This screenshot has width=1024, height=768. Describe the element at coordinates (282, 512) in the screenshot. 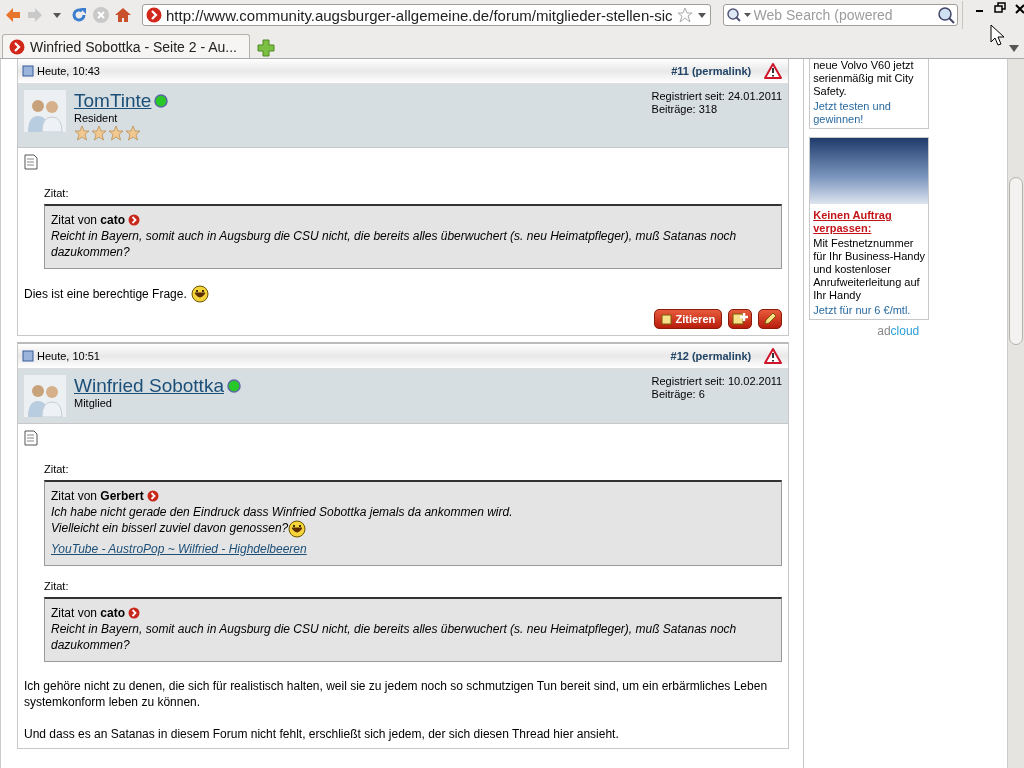

I see `quote-text: Ich habe nicht gerade den Eindruck dass Winfried Sobottka jemals da ankommen wird.` at that location.